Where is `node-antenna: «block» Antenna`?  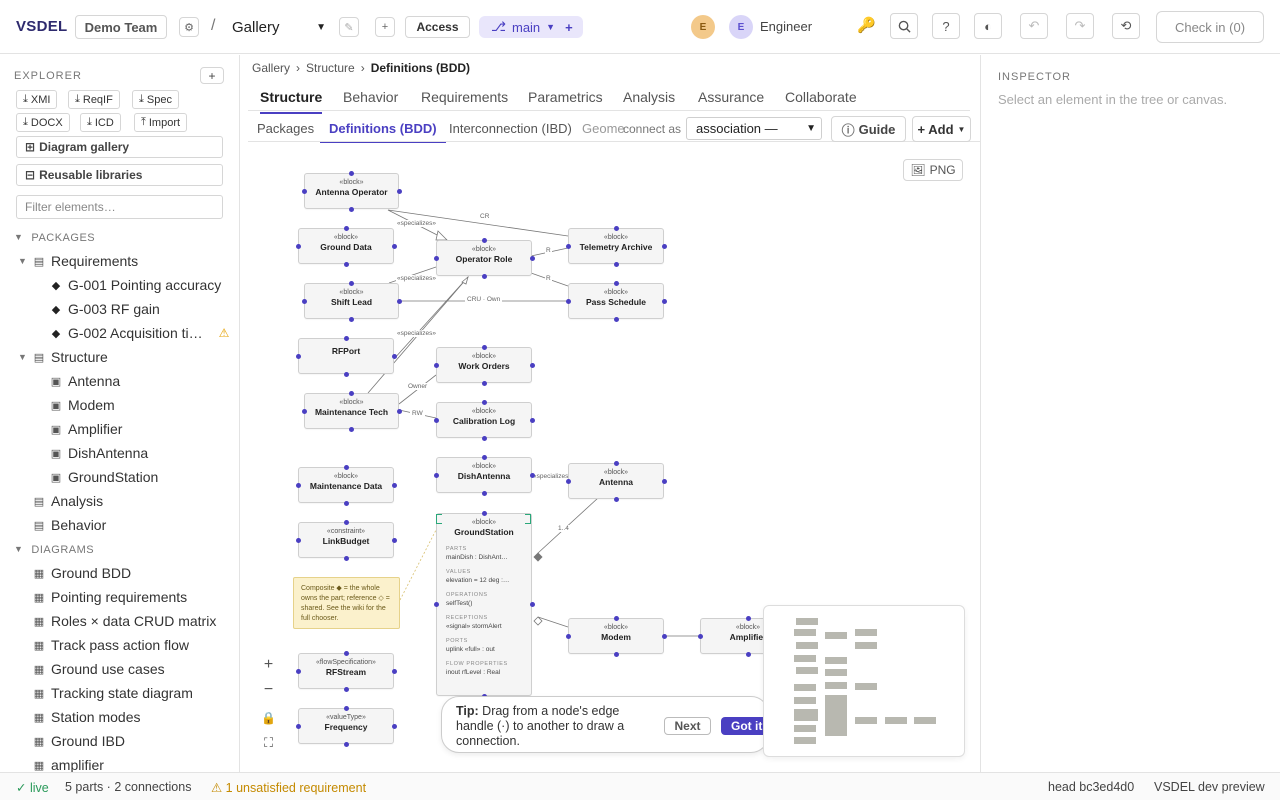
node-antenna: «block» Antenna is located at coordinates (616, 481).